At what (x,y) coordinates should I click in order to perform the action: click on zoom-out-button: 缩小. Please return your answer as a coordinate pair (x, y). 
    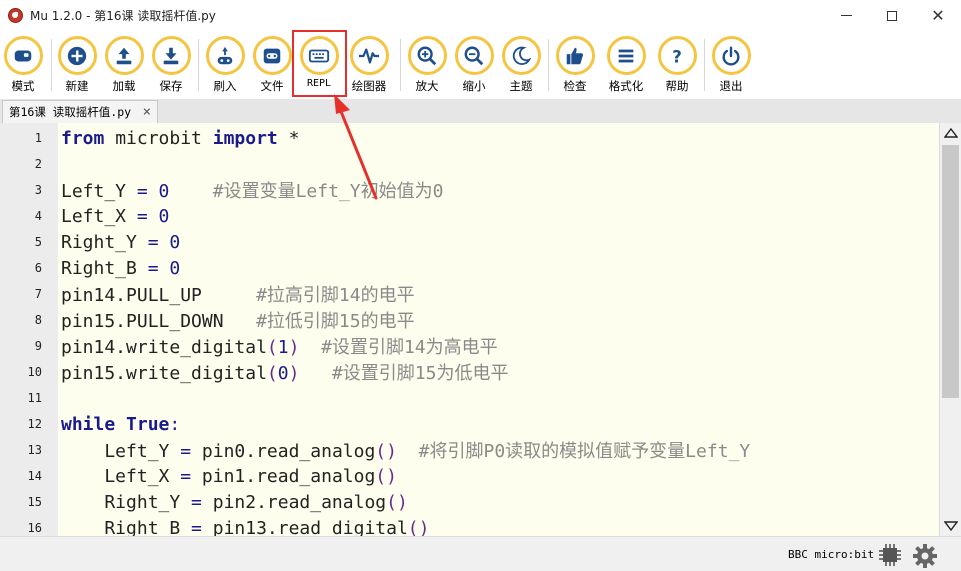
    Looking at the image, I should click on (474, 65).